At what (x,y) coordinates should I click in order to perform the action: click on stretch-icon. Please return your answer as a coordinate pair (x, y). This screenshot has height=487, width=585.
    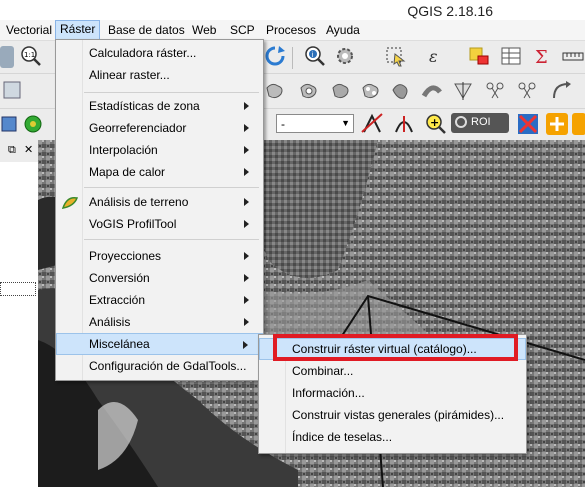
    Looking at the image, I should click on (403, 123).